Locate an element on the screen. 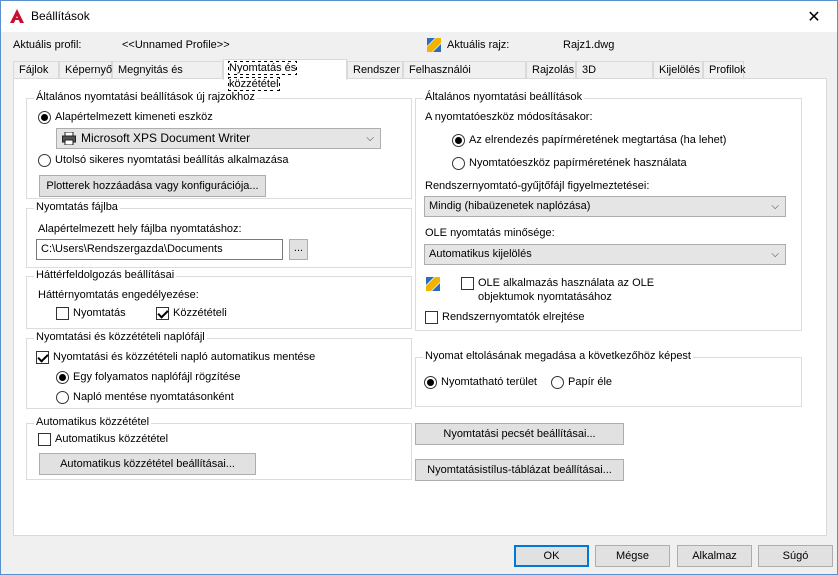  device-change-label: A nyomtatóeszköz módosításakor: is located at coordinates (509, 117).